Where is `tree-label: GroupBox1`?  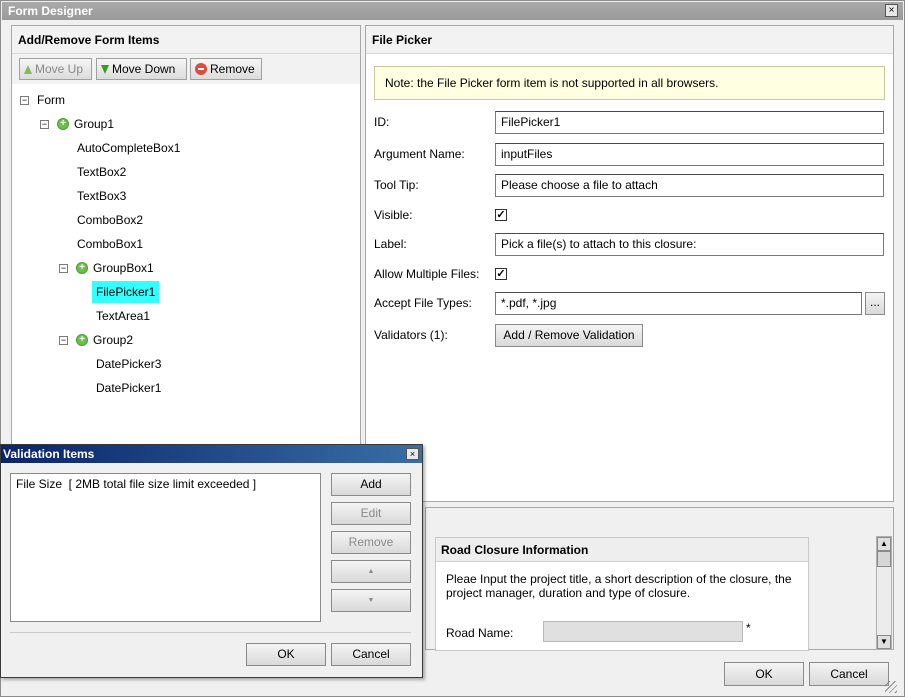 tree-label: GroupBox1 is located at coordinates (123, 268).